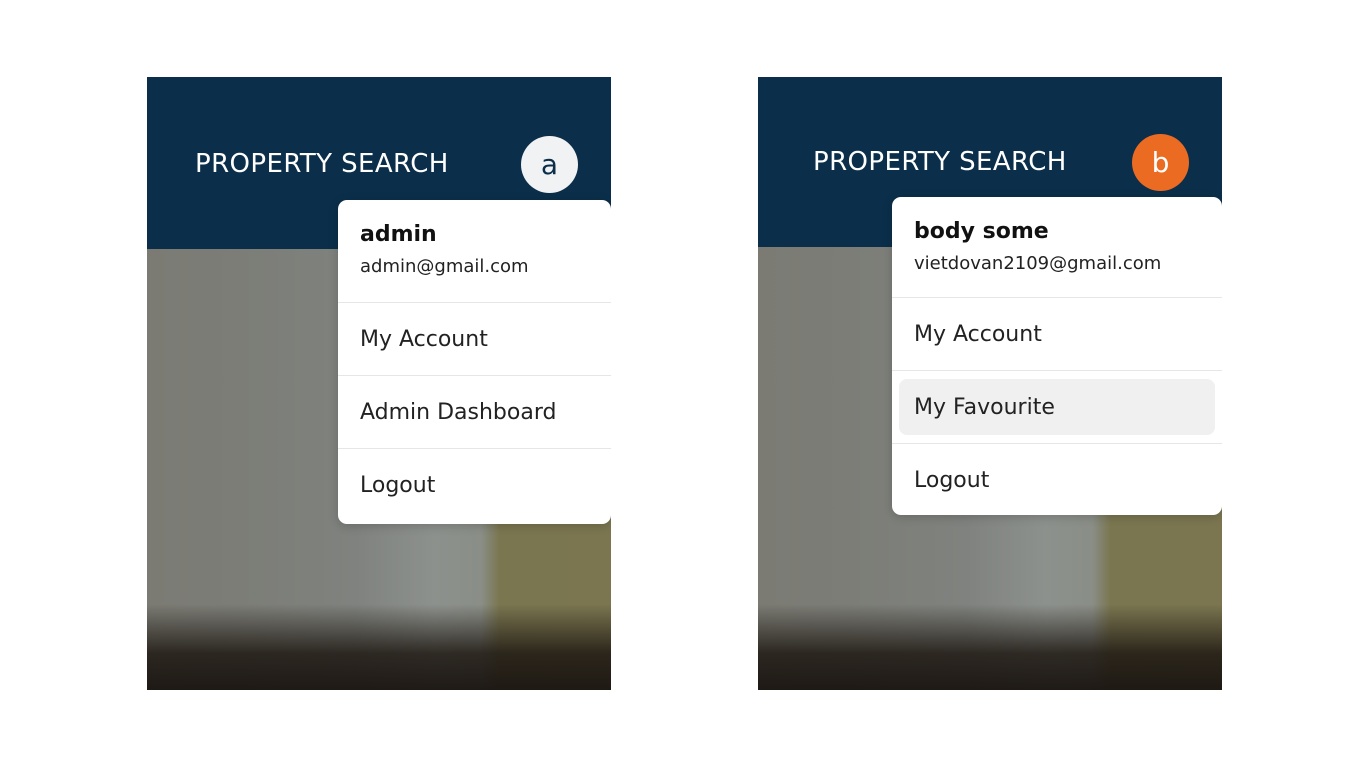 The image size is (1366, 768). What do you see at coordinates (1038, 263) in the screenshot?
I see `user-email: vietdovan2109@gmail.com` at bounding box center [1038, 263].